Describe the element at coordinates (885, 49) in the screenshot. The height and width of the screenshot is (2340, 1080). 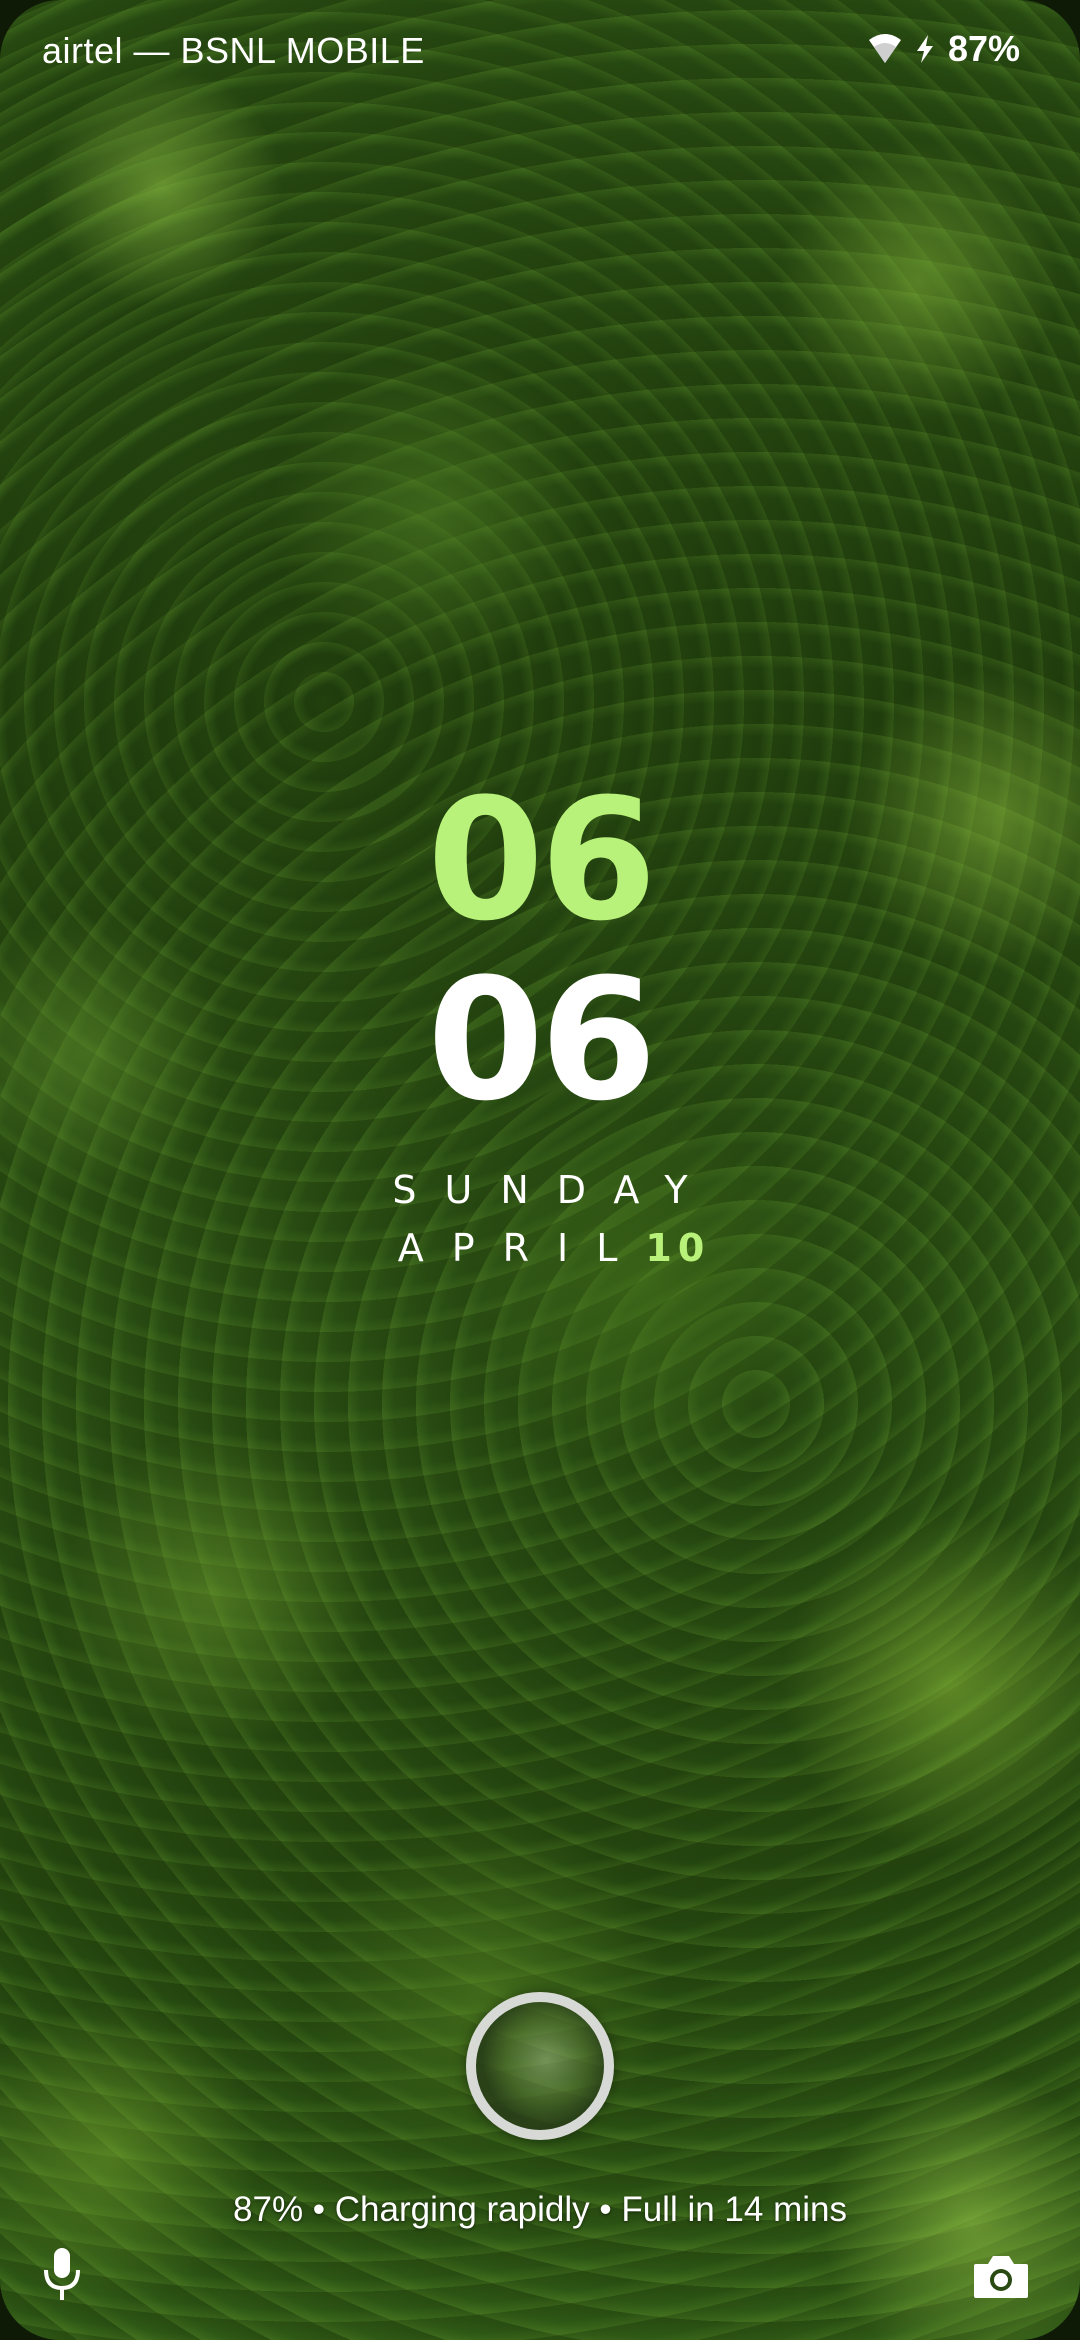
I see `wifi-icon` at that location.